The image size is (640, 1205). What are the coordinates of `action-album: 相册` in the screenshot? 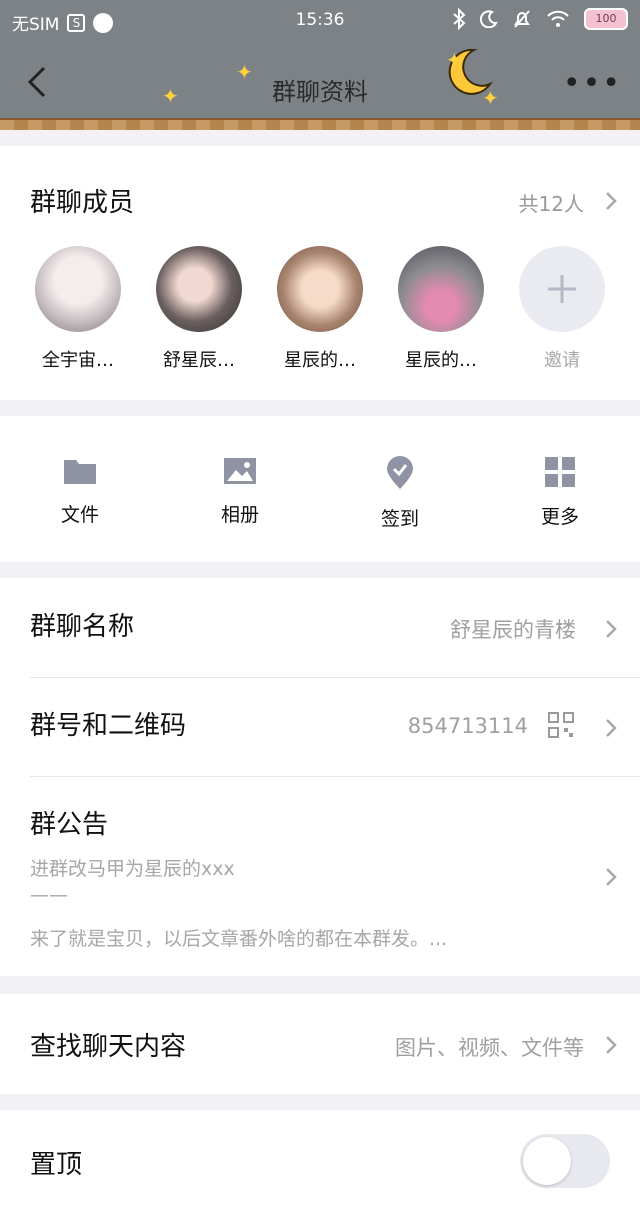 It's located at (240, 491).